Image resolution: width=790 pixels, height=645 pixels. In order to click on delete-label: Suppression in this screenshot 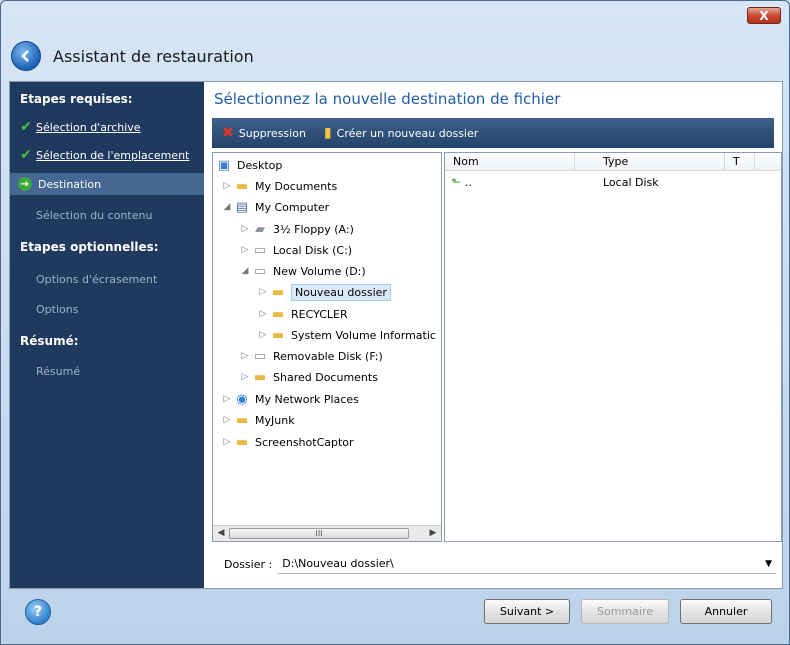, I will do `click(272, 133)`.